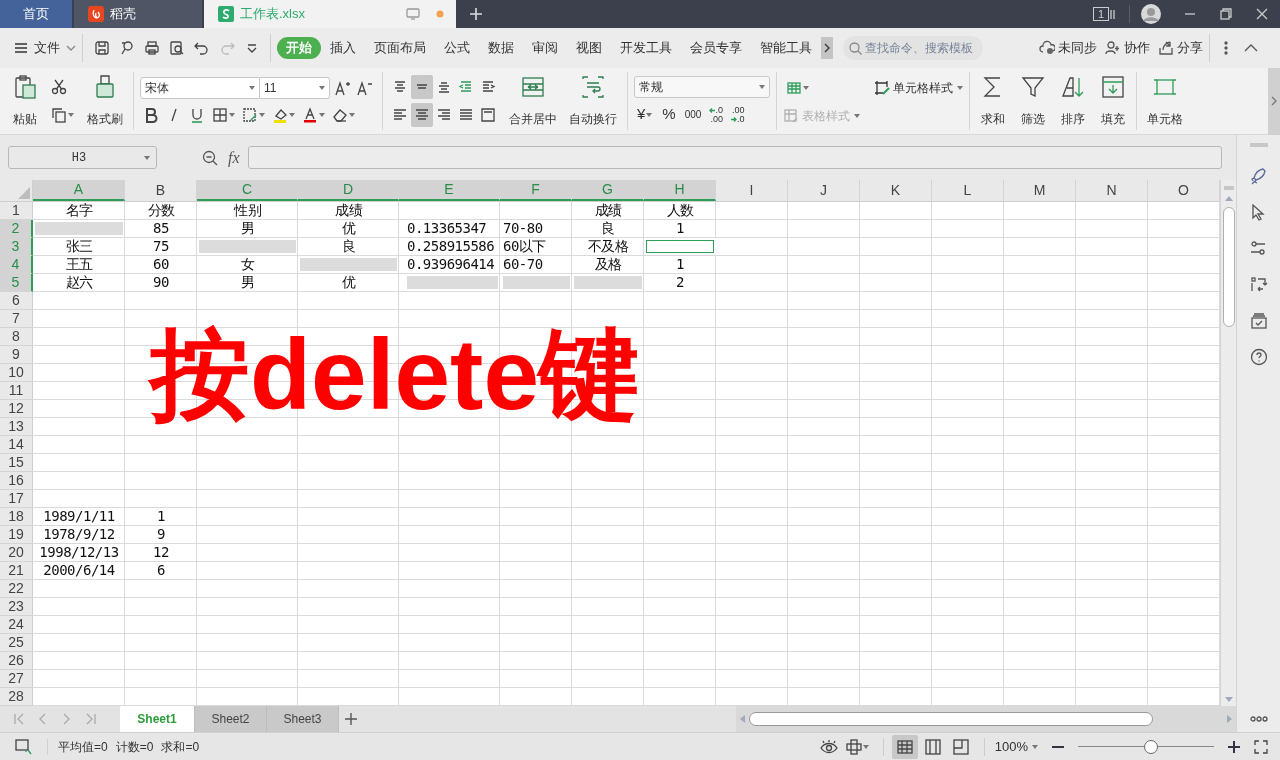 The width and height of the screenshot is (1280, 760). What do you see at coordinates (161, 210) in the screenshot?
I see `table-cell: 分数` at bounding box center [161, 210].